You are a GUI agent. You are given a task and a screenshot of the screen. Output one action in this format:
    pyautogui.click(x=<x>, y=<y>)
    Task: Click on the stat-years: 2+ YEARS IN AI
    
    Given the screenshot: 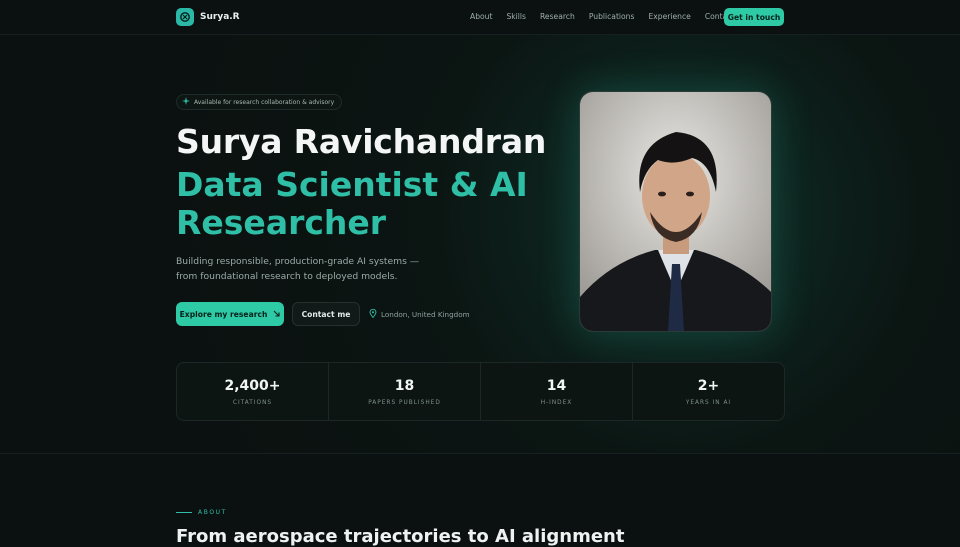 What is the action you would take?
    pyautogui.click(x=708, y=391)
    